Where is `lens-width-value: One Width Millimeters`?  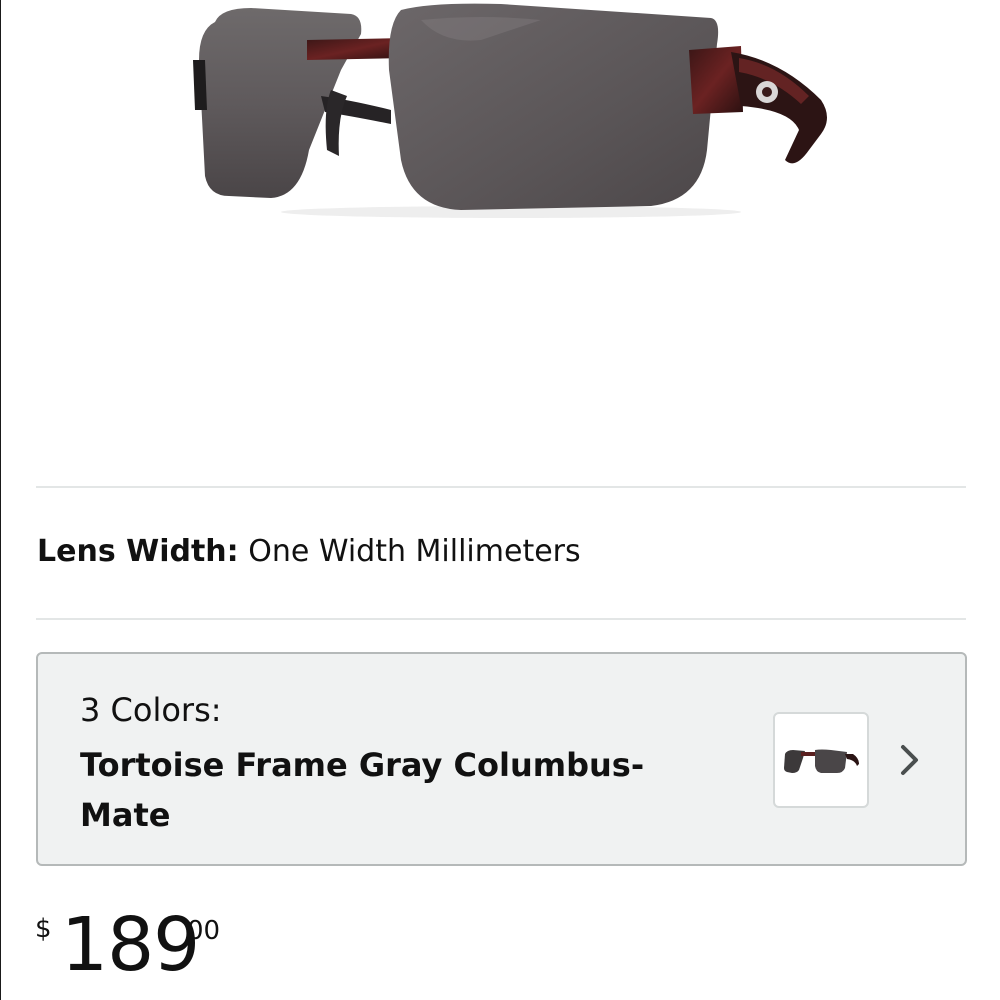
lens-width-value: One Width Millimeters is located at coordinates (414, 551).